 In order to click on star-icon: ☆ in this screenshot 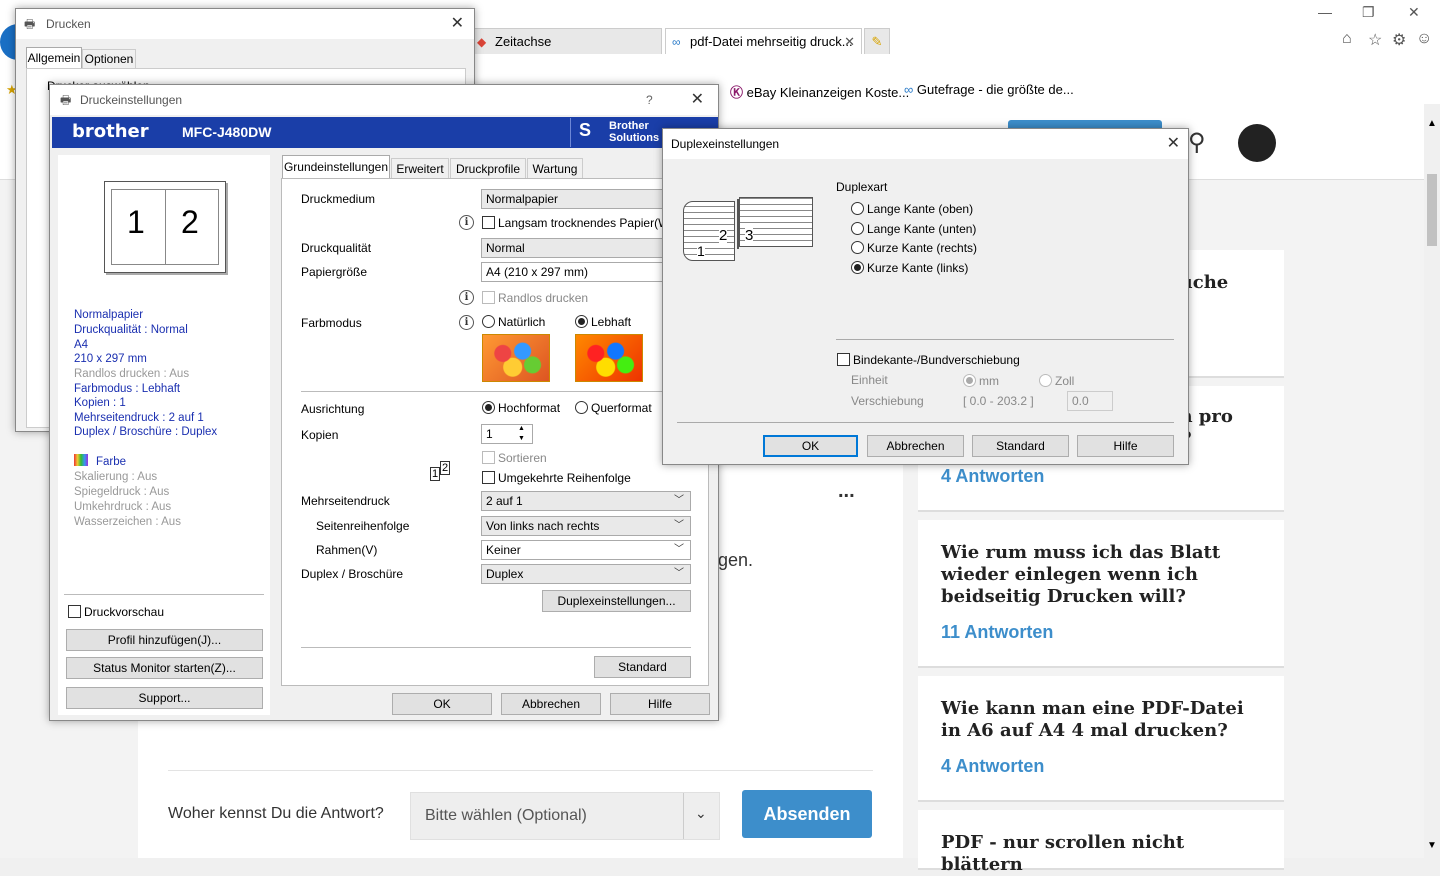, I will do `click(1375, 40)`.